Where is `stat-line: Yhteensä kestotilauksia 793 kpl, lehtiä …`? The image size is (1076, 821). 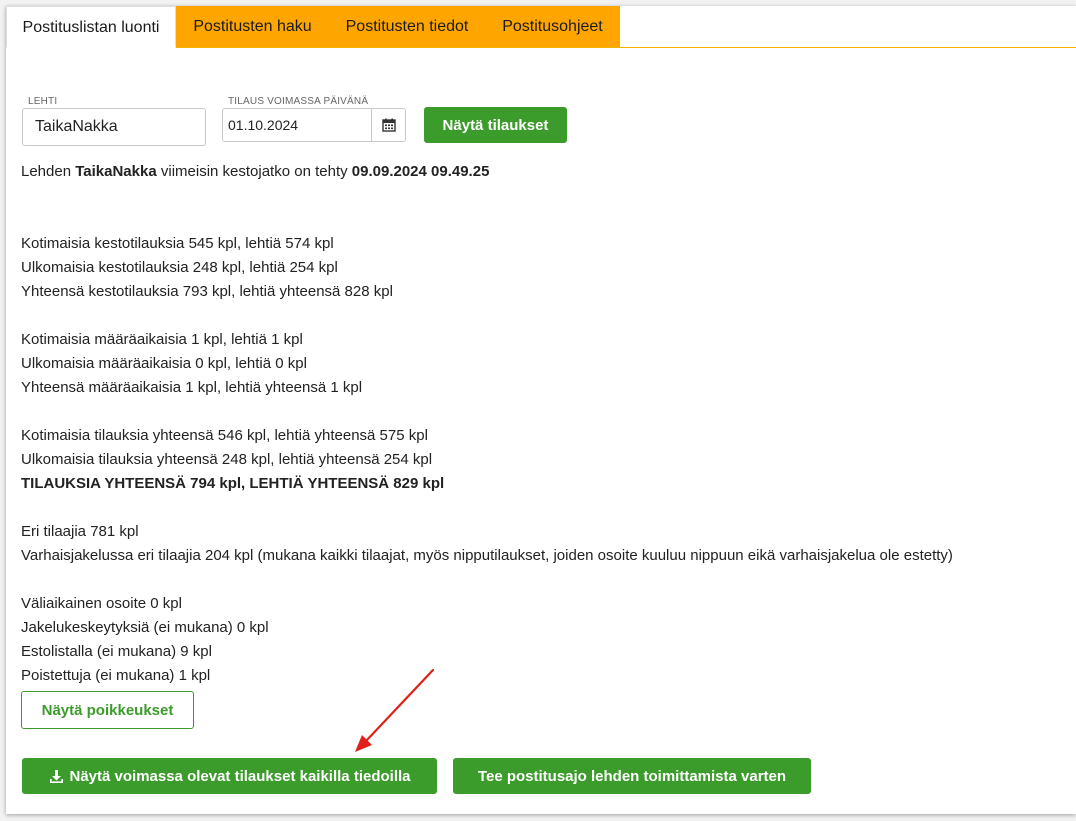 stat-line: Yhteensä kestotilauksia 793 kpl, lehtiä … is located at coordinates (207, 291).